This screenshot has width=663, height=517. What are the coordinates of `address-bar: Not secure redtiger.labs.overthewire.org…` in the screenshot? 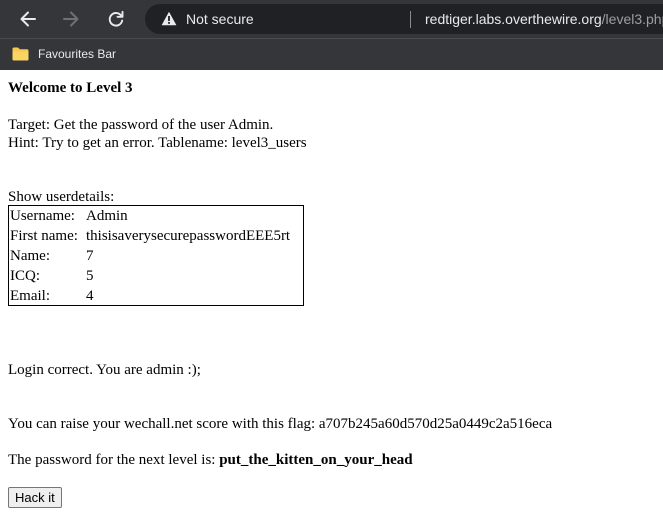 It's located at (404, 19).